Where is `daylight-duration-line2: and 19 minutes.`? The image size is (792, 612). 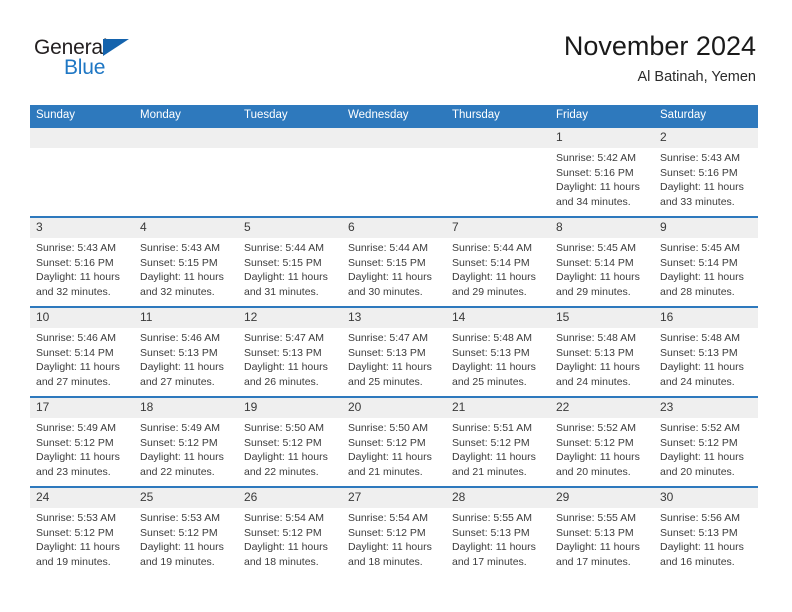
daylight-duration-line2: and 19 minutes. is located at coordinates (73, 561).